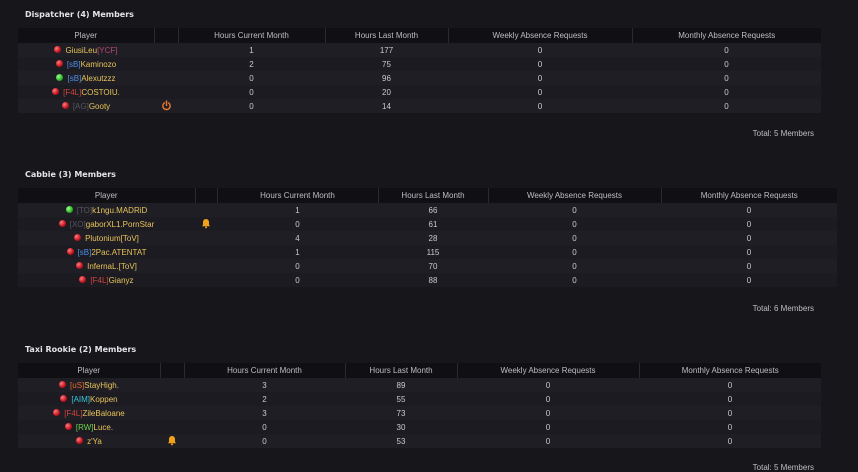 The image size is (858, 472). I want to click on bell-icon, so click(172, 441).